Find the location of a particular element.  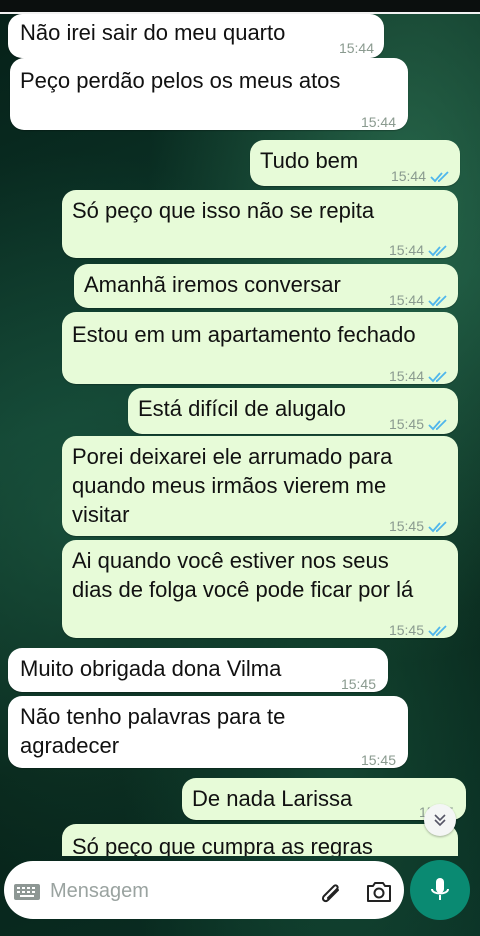

microphone-button is located at coordinates (440, 890).